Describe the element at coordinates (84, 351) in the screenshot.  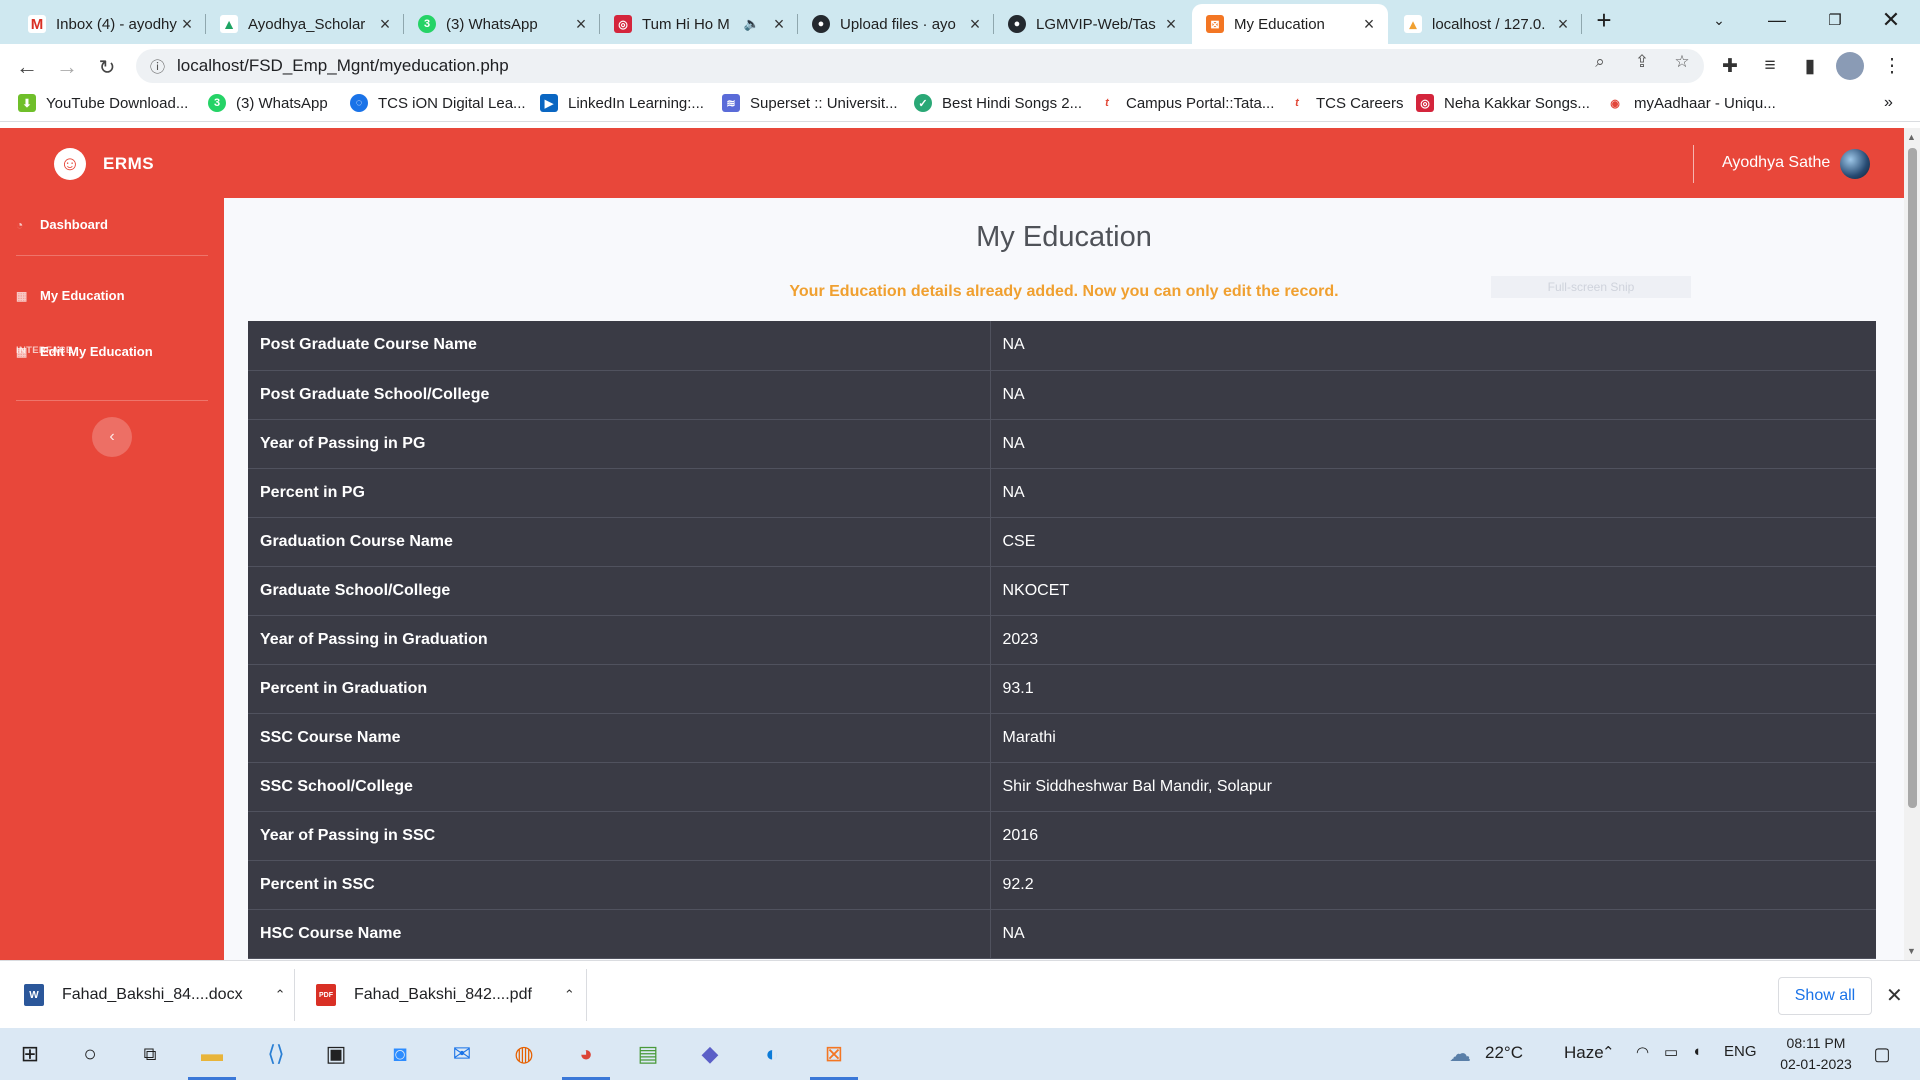
I see `sidebar-item-edit-my-education: ▦ Edit My Education` at that location.